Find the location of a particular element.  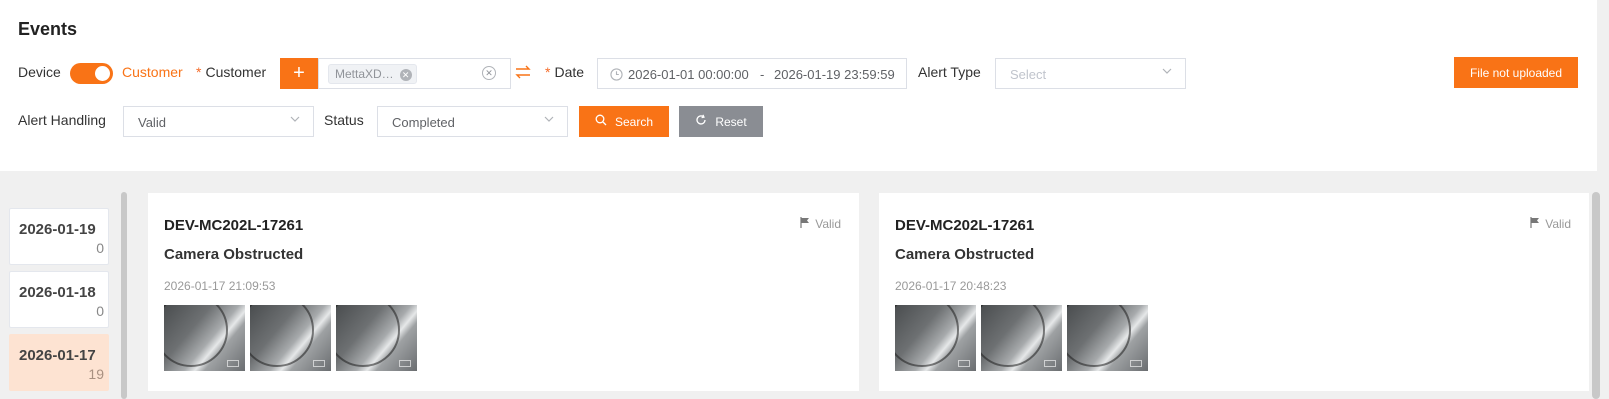

file-not-uploaded-button: File not uploaded is located at coordinates (1516, 72).